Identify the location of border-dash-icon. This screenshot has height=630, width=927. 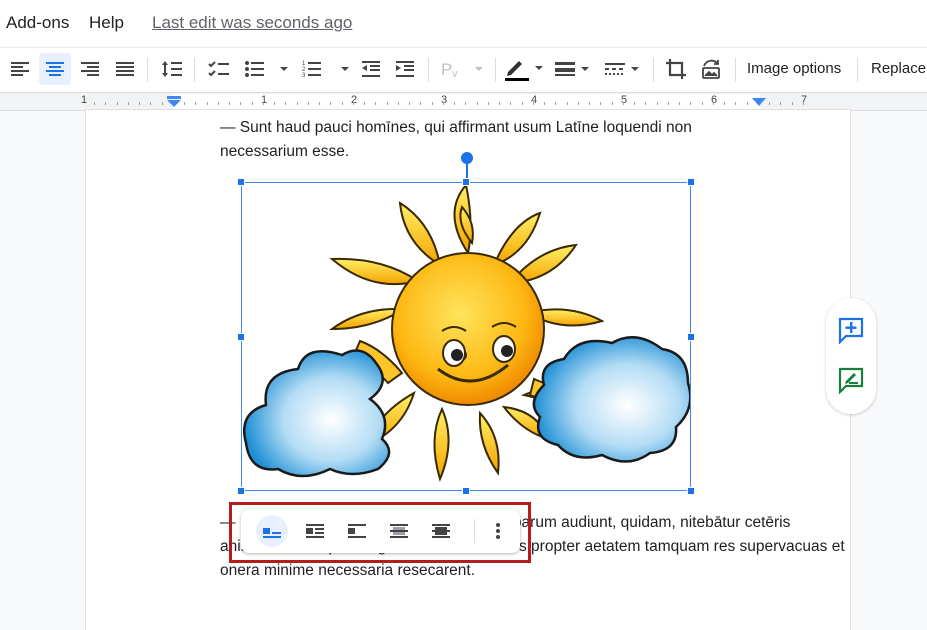
(622, 69).